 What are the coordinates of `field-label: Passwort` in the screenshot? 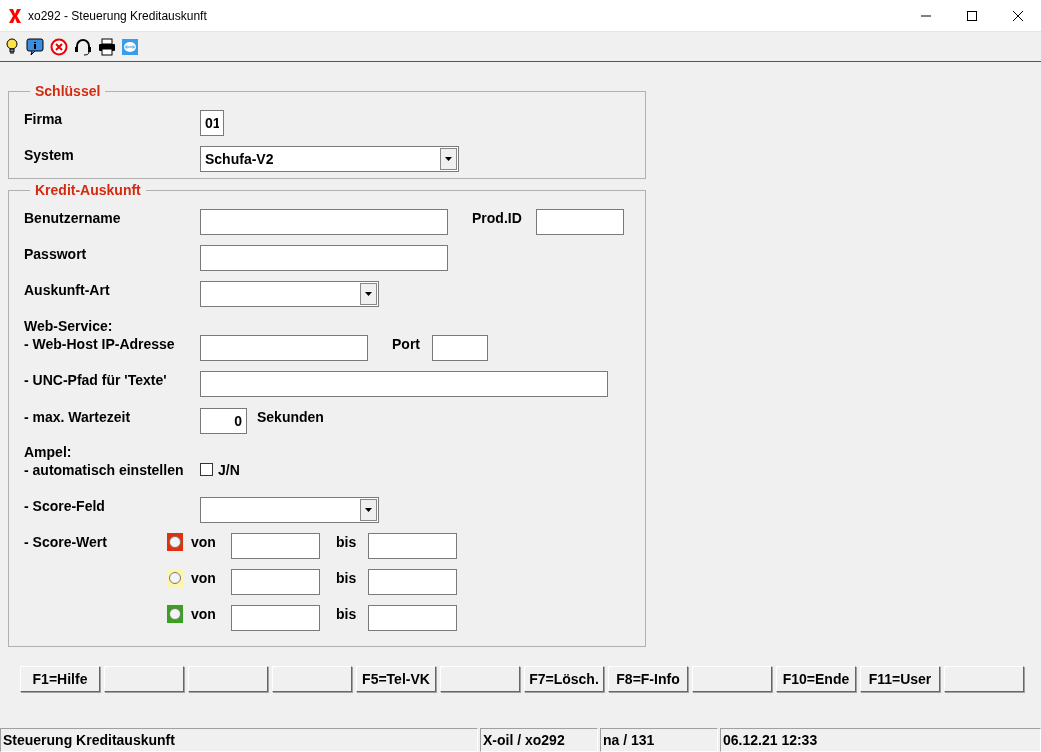 It's located at (56, 254).